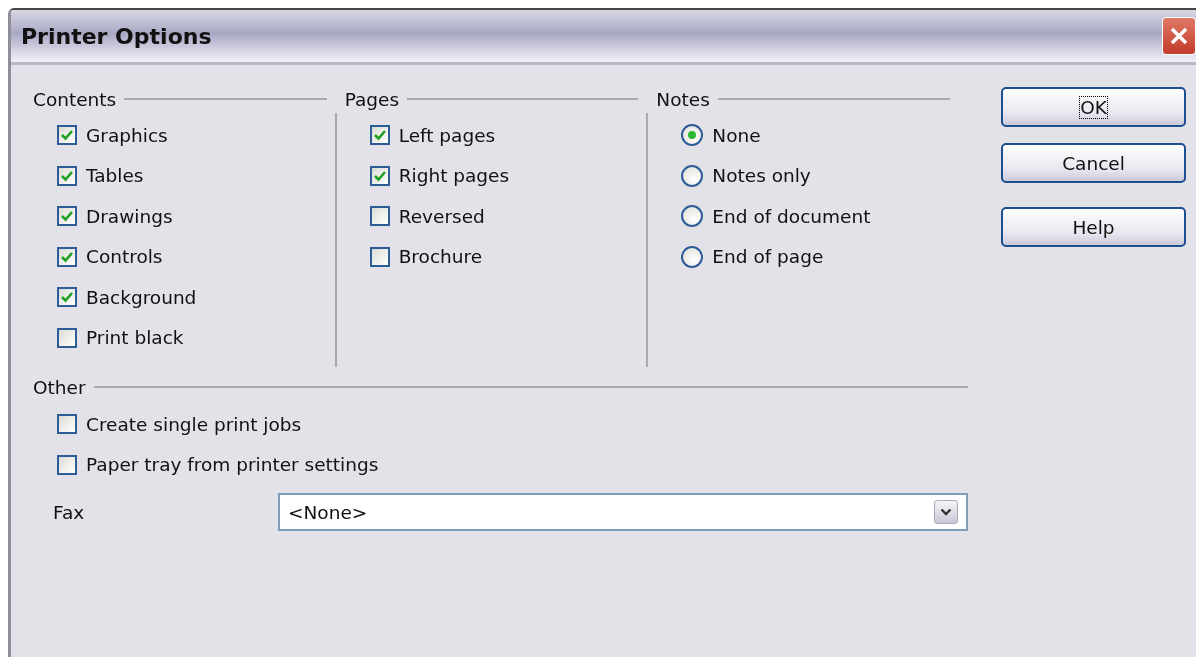 This screenshot has height=657, width=1196. What do you see at coordinates (69, 512) in the screenshot?
I see `fax-label: Fax` at bounding box center [69, 512].